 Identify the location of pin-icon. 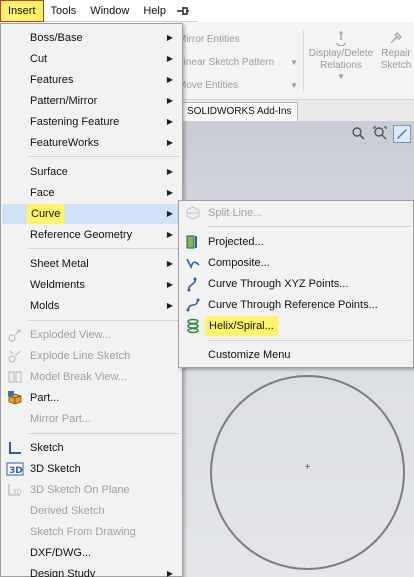
(183, 11).